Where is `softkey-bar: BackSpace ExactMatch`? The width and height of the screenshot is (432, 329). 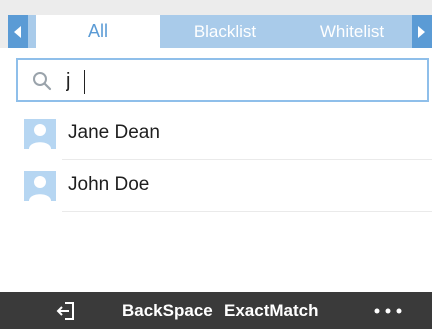 softkey-bar: BackSpace ExactMatch is located at coordinates (216, 310).